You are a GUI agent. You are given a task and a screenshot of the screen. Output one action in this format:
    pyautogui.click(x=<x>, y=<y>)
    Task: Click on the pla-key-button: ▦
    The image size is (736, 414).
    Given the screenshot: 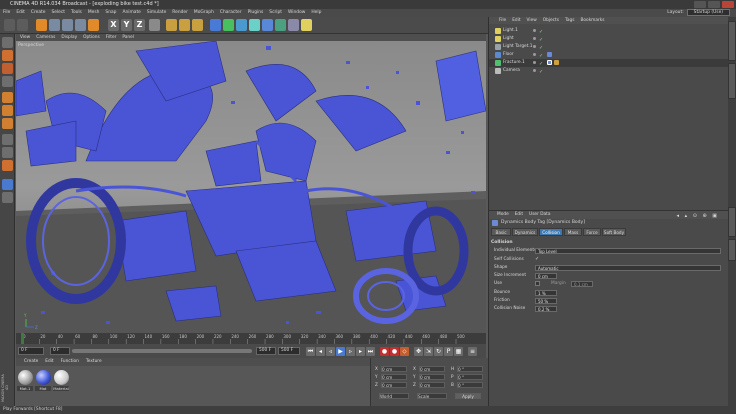 What is the action you would take?
    pyautogui.click(x=458, y=351)
    